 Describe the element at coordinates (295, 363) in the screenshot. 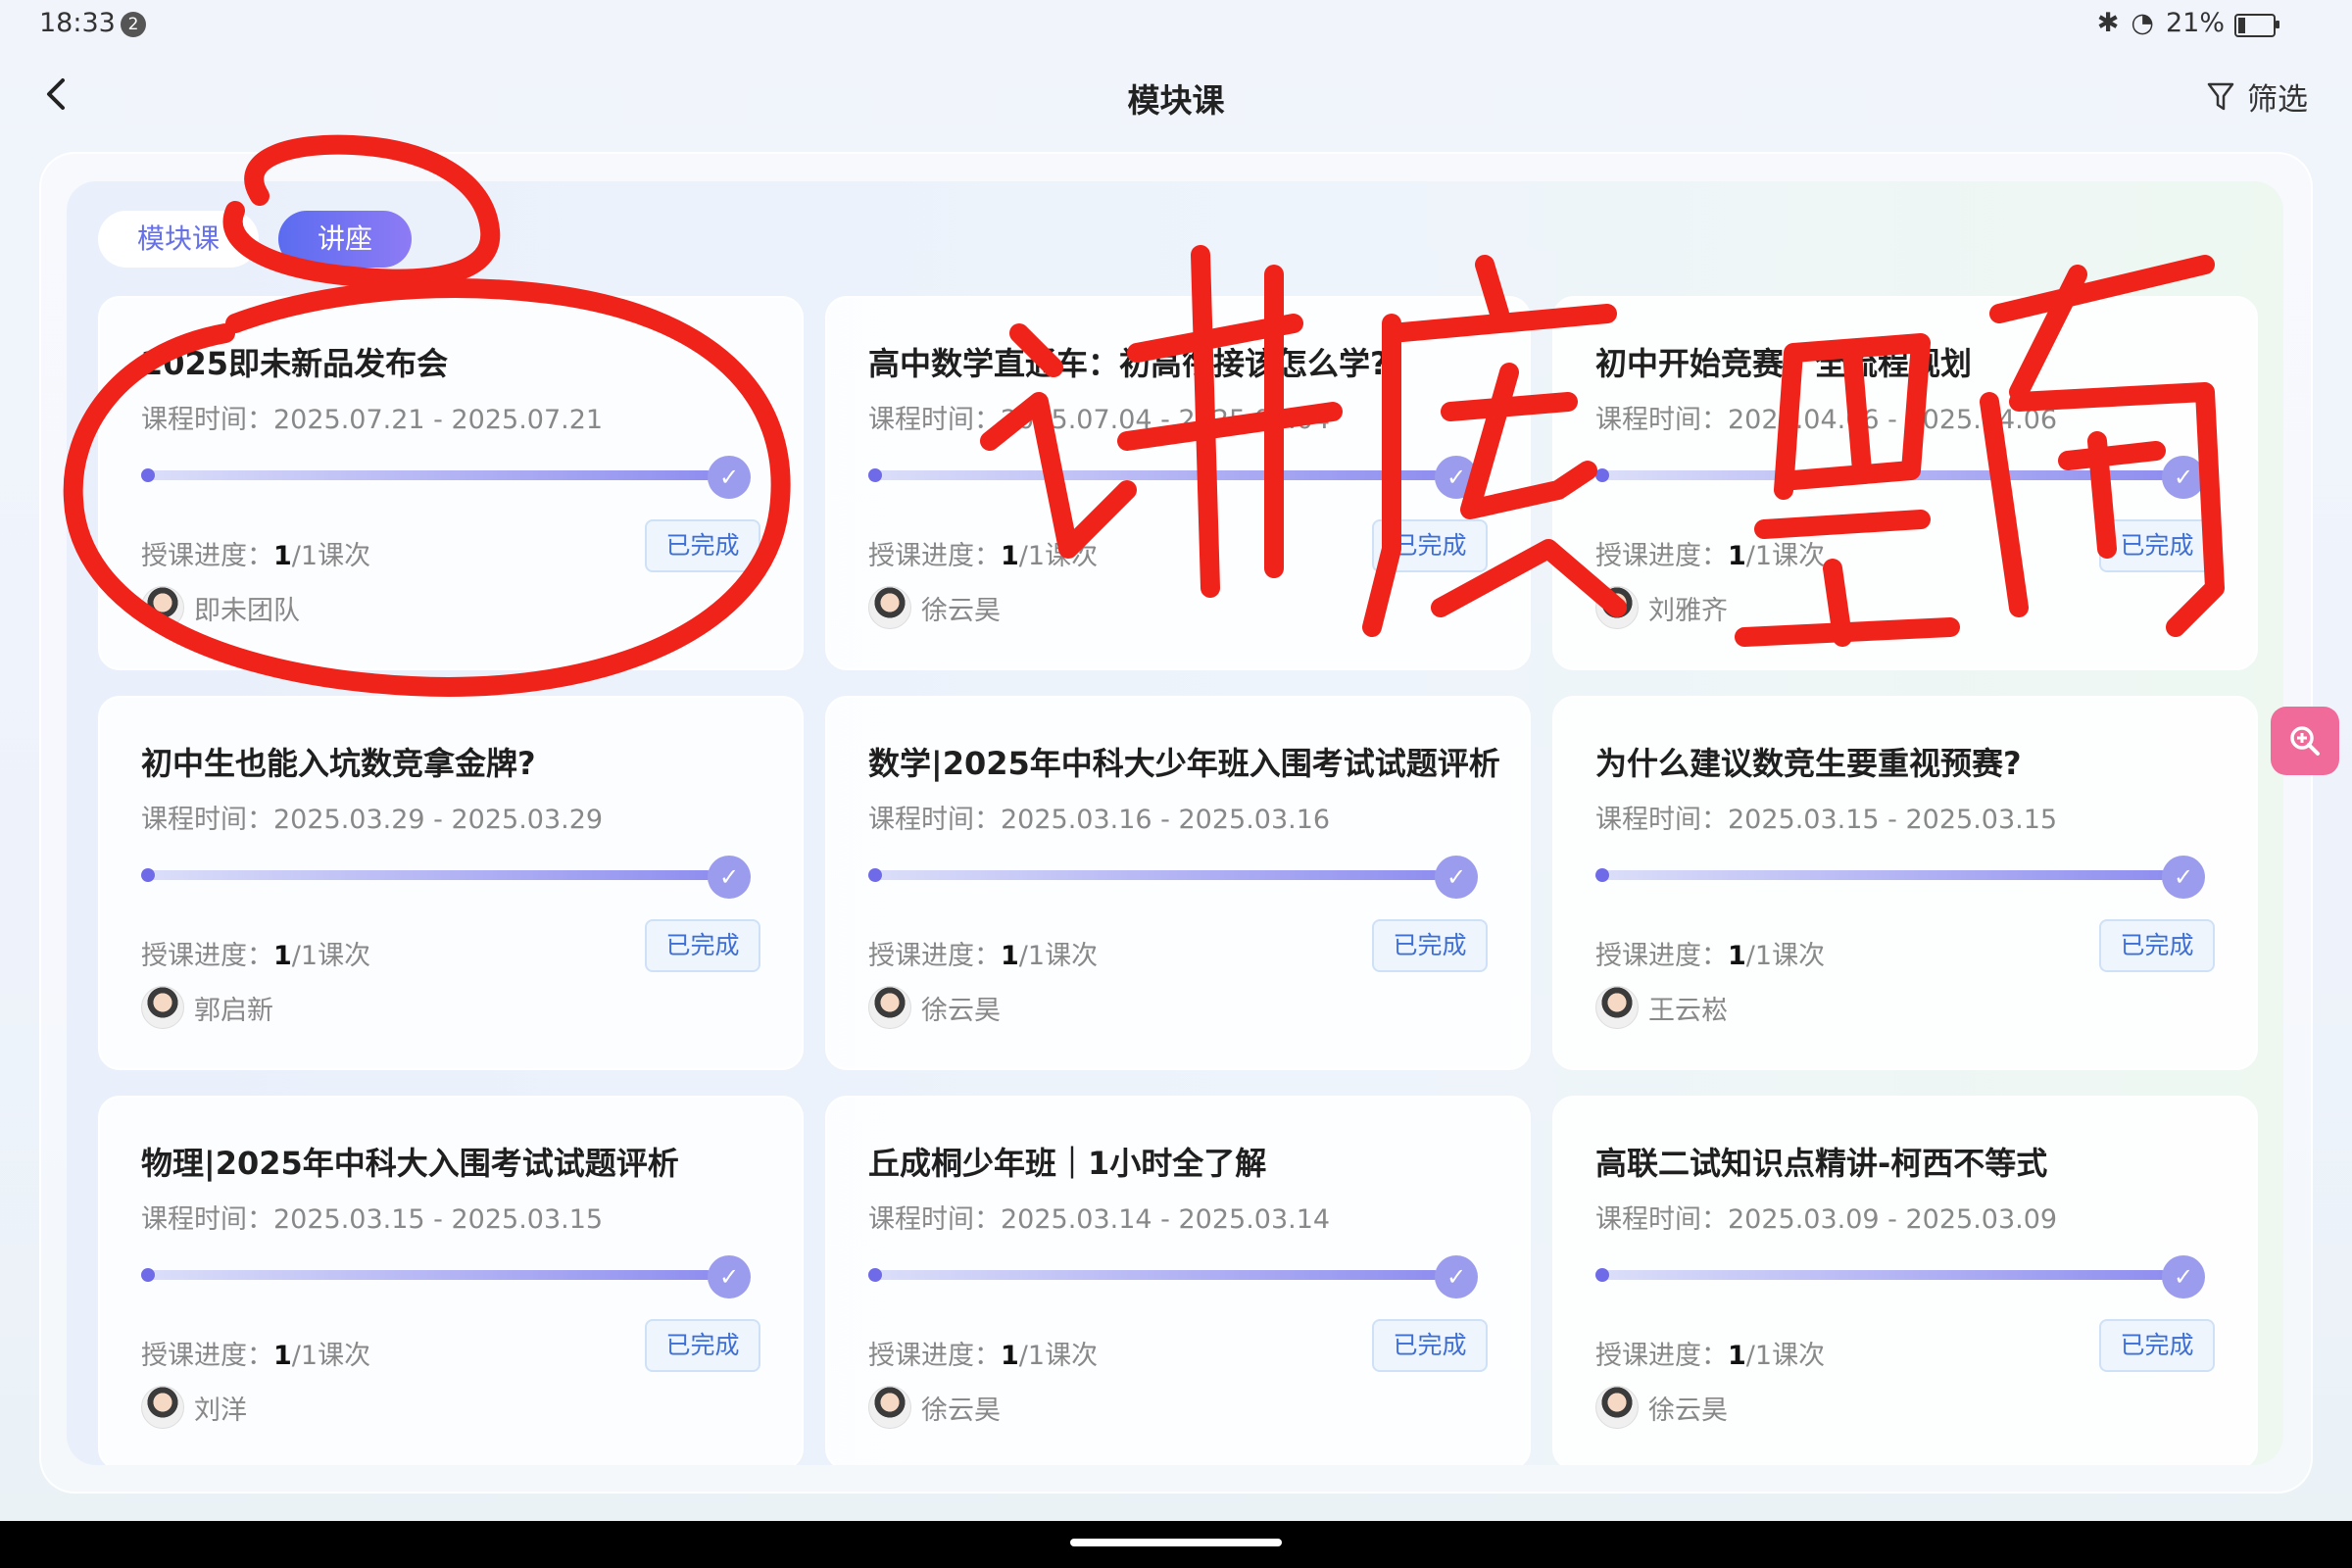

I see `course-title: 2025即未新品发布会` at that location.